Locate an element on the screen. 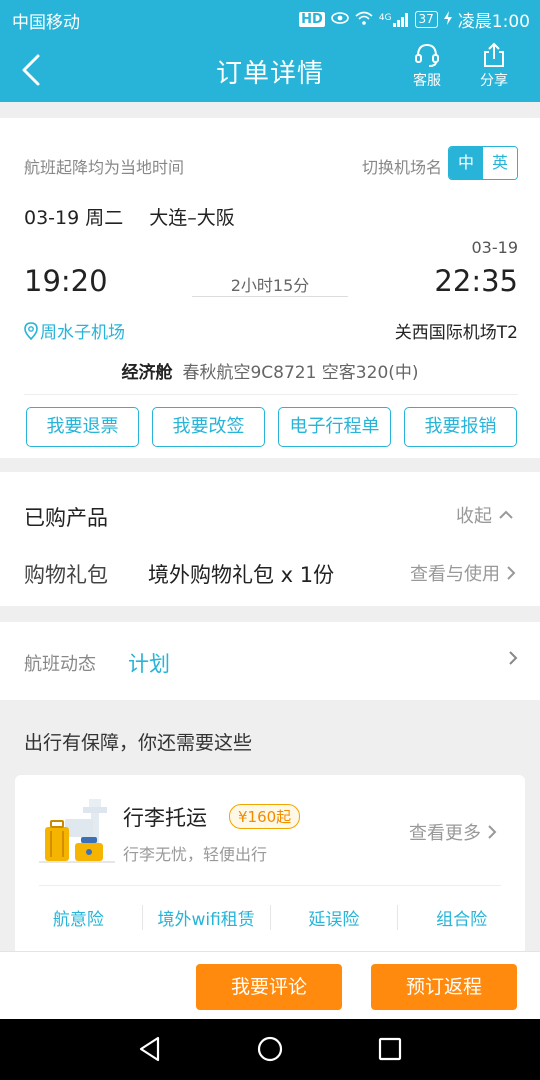 This screenshot has width=540, height=1080. flight-accident-insurance: 航意险 is located at coordinates (79, 917).